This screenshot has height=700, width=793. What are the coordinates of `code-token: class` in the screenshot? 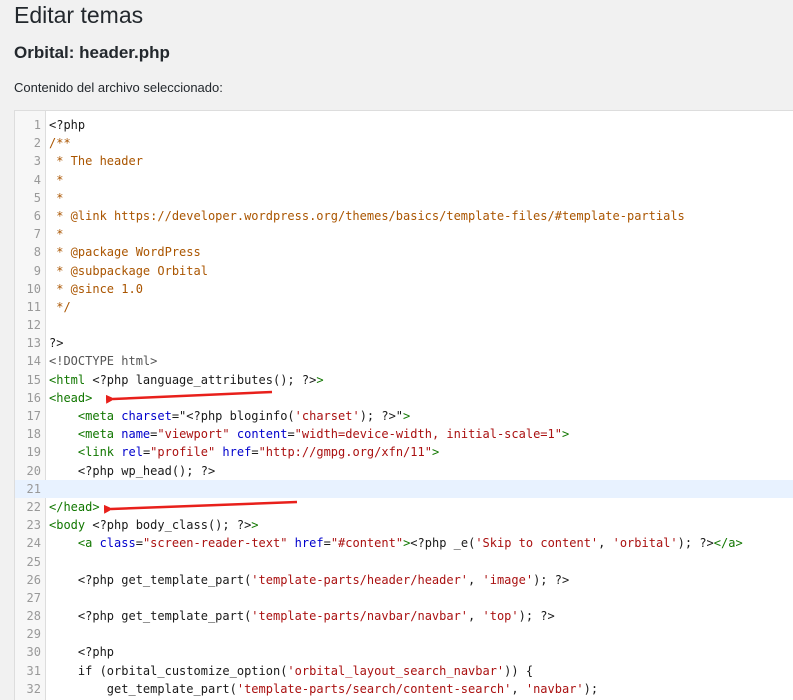 It's located at (114, 543).